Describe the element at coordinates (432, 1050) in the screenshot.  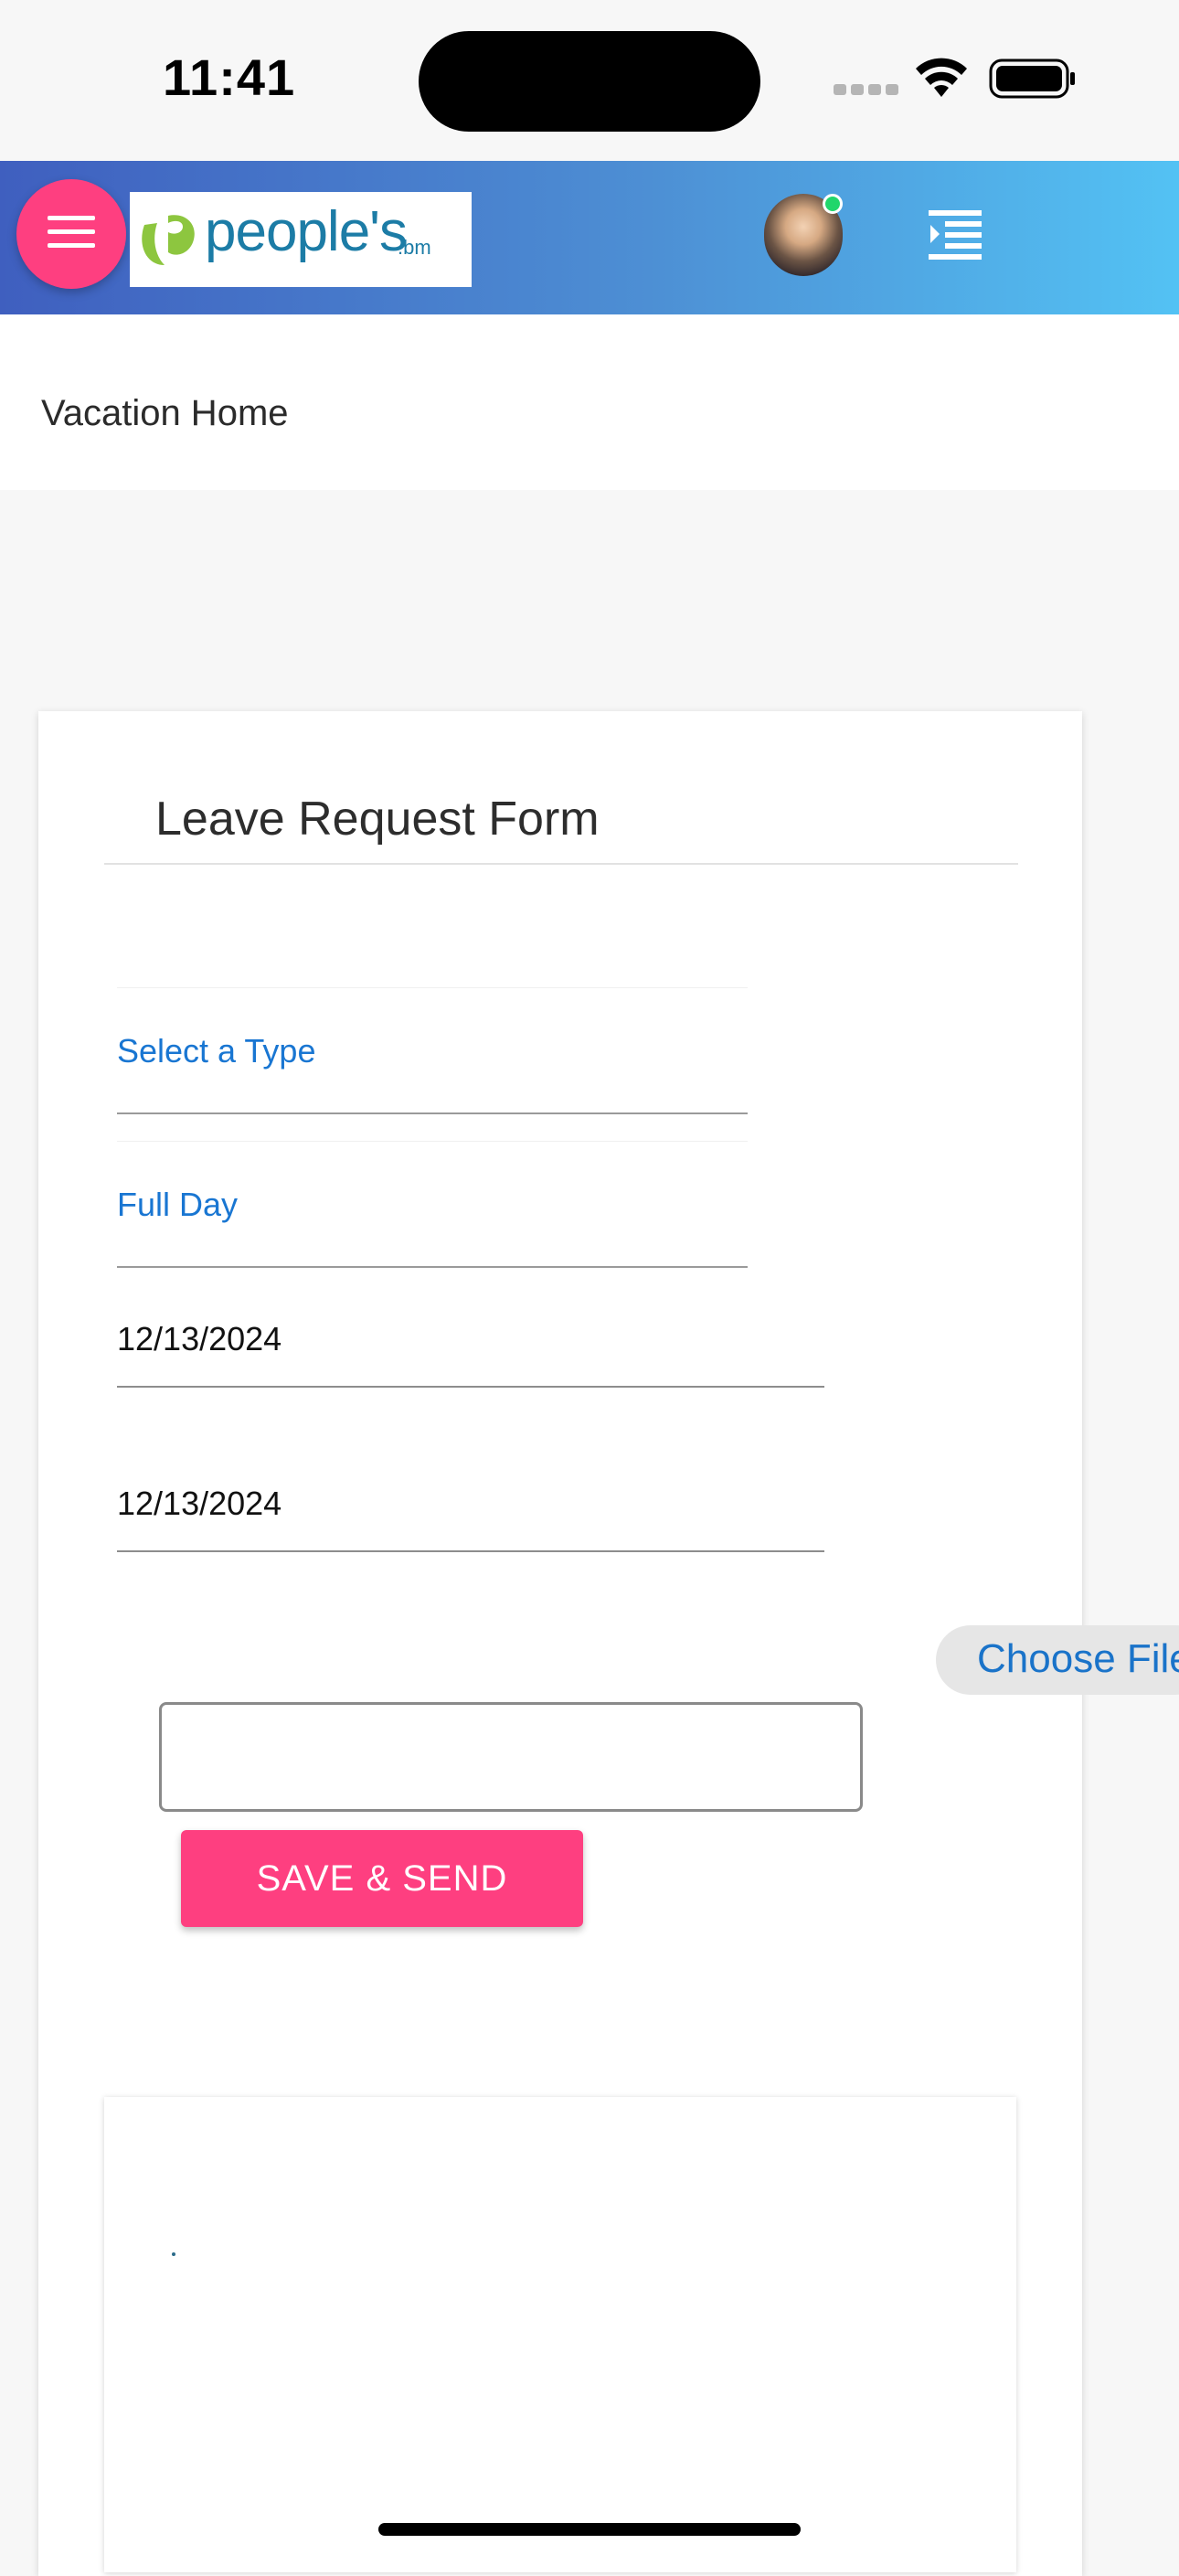
I see `leave-type-select: Select a Type` at that location.